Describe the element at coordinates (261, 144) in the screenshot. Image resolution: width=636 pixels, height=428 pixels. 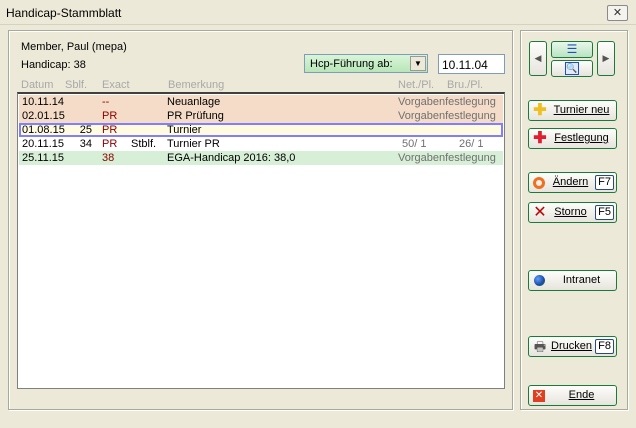
I see `table-row: 20.11.15 34 PR Stblf. Turnier PR 50/ 1 26/ 1` at that location.